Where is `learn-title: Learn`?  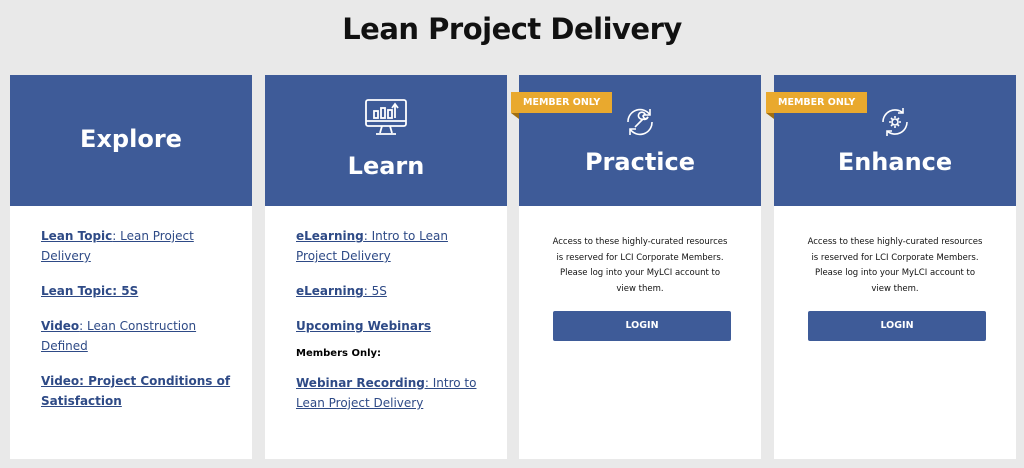
learn-title: Learn is located at coordinates (386, 166).